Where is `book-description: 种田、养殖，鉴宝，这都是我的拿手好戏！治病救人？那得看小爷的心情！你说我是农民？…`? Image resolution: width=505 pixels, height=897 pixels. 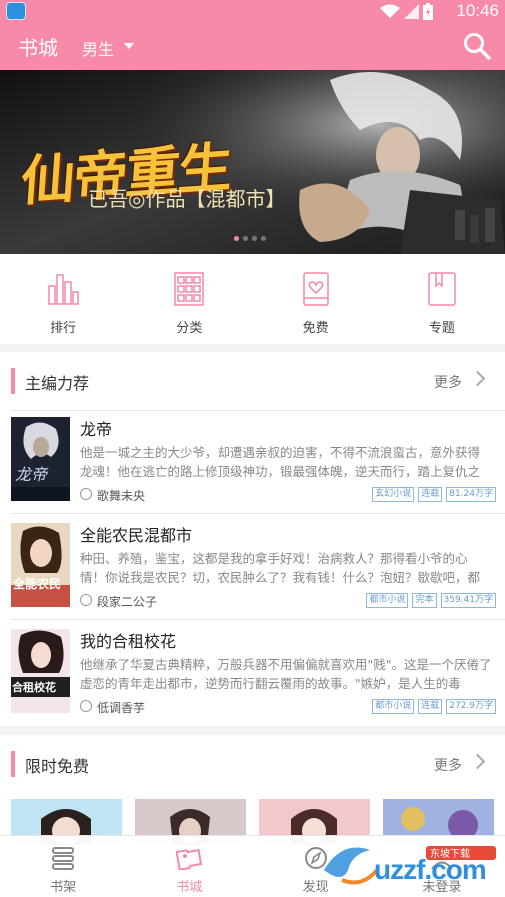 book-description: 种田、养殖，鉴宝，这都是我的拿手好戏！治病救人？那得看小爷的心情！你说我是农民？… is located at coordinates (280, 568).